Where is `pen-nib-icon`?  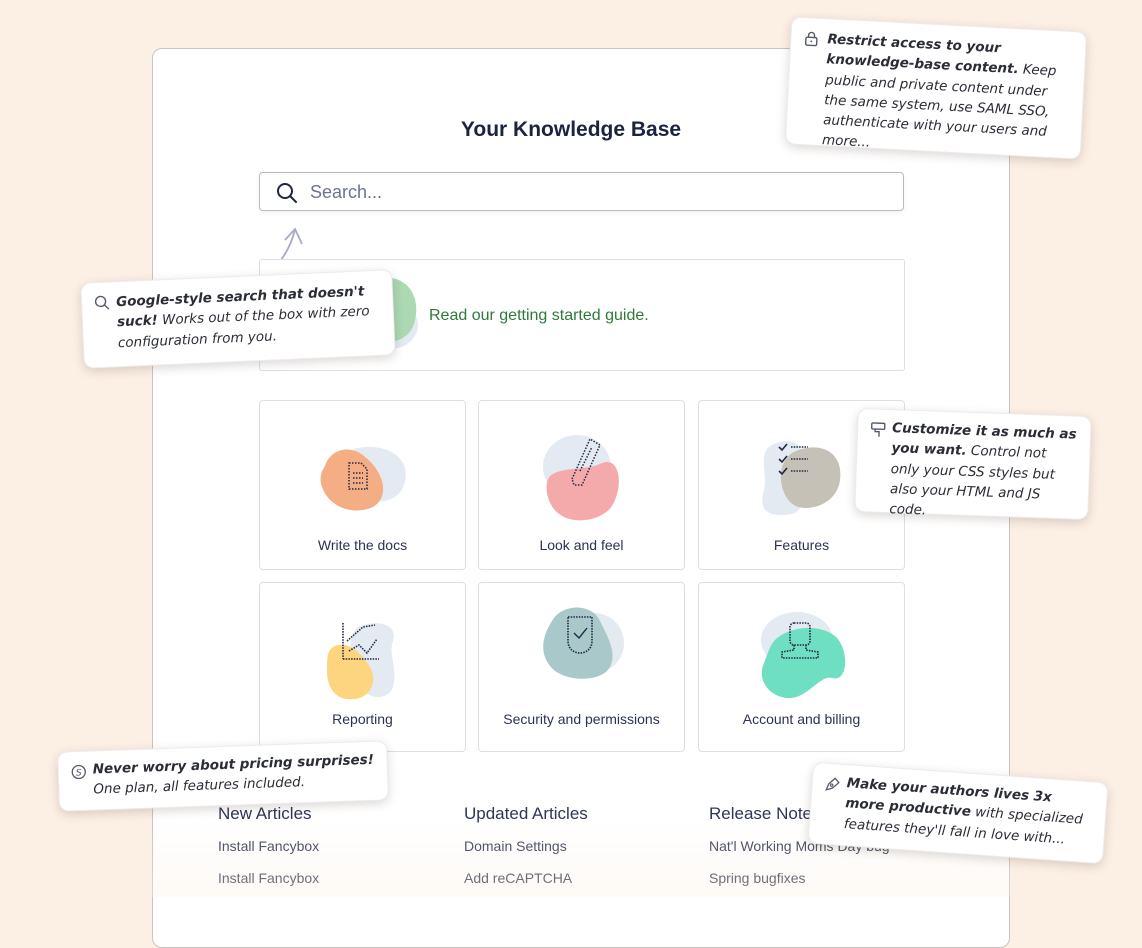 pen-nib-icon is located at coordinates (832, 784).